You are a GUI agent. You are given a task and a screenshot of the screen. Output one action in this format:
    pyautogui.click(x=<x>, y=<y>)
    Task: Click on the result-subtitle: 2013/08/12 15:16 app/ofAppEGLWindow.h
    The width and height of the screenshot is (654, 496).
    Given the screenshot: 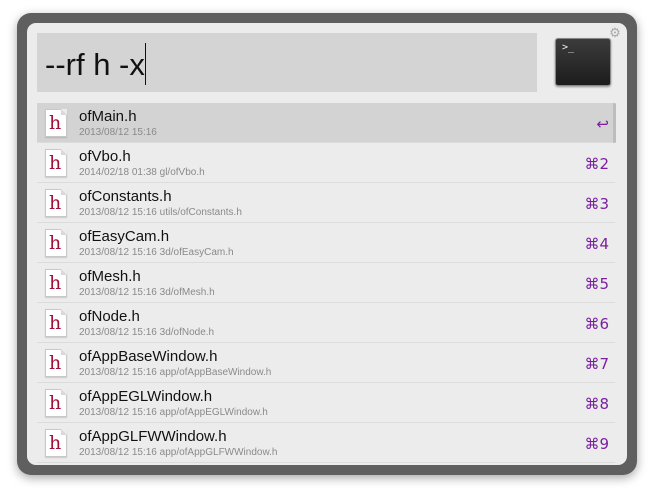 What is the action you would take?
    pyautogui.click(x=173, y=412)
    